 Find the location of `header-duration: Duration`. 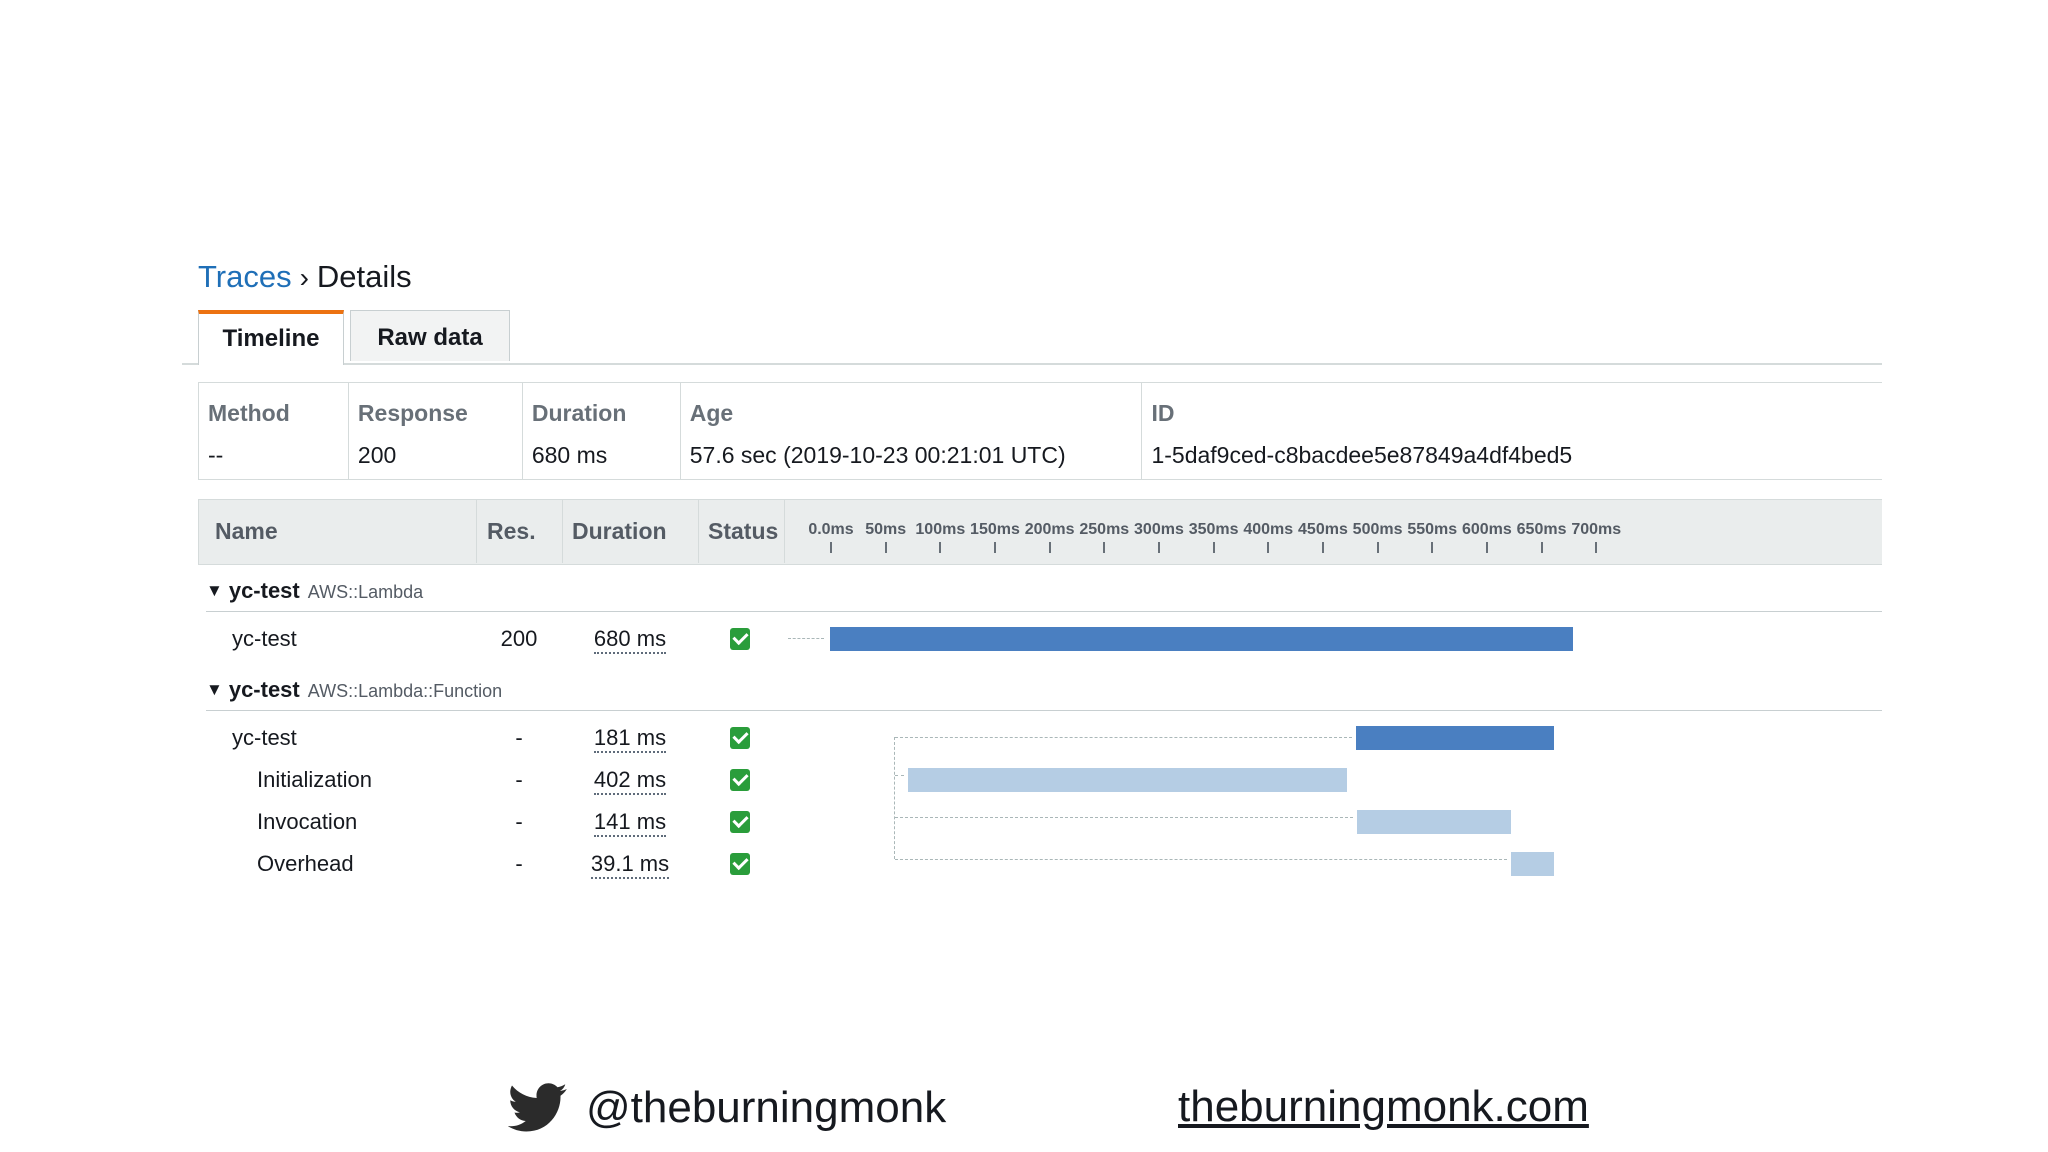

header-duration: Duration is located at coordinates (631, 531).